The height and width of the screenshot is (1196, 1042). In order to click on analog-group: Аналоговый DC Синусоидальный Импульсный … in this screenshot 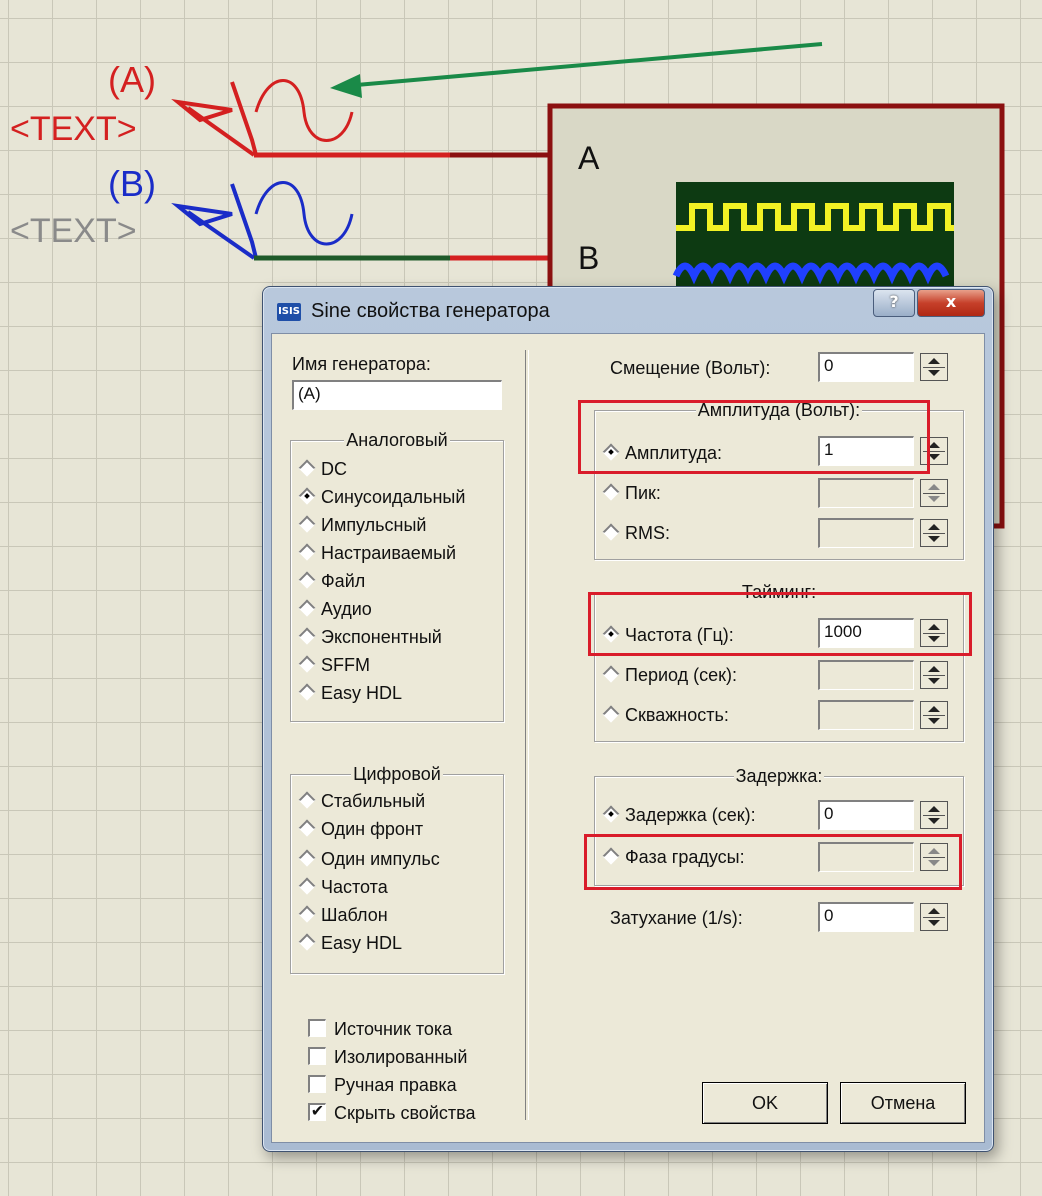, I will do `click(397, 576)`.